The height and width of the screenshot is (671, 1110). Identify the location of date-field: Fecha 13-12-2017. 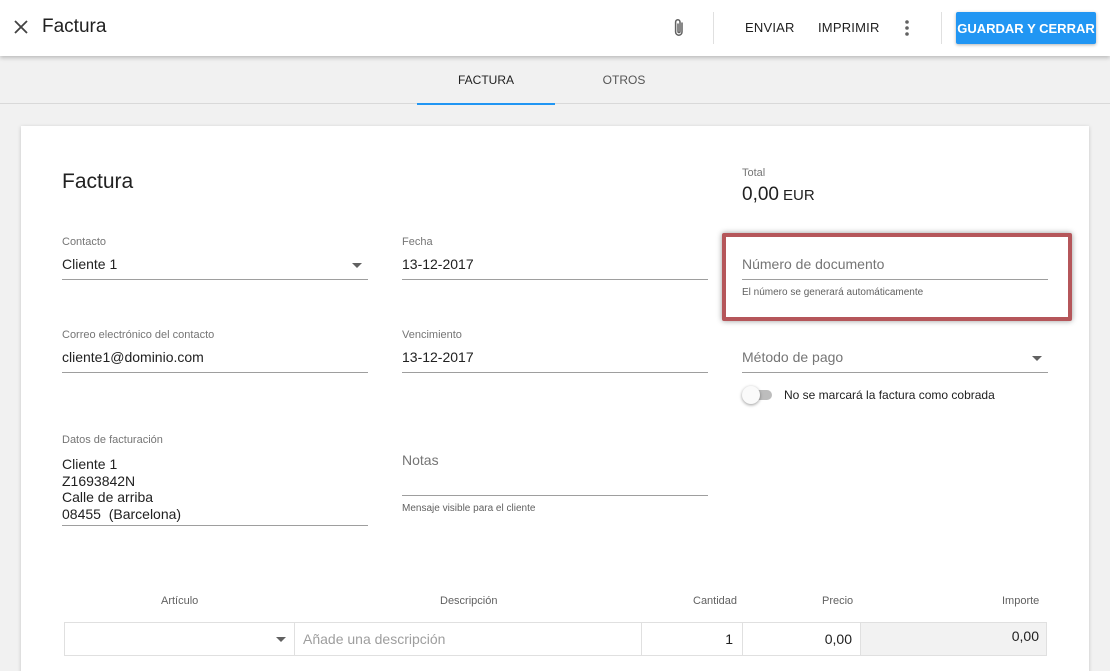
(555, 258).